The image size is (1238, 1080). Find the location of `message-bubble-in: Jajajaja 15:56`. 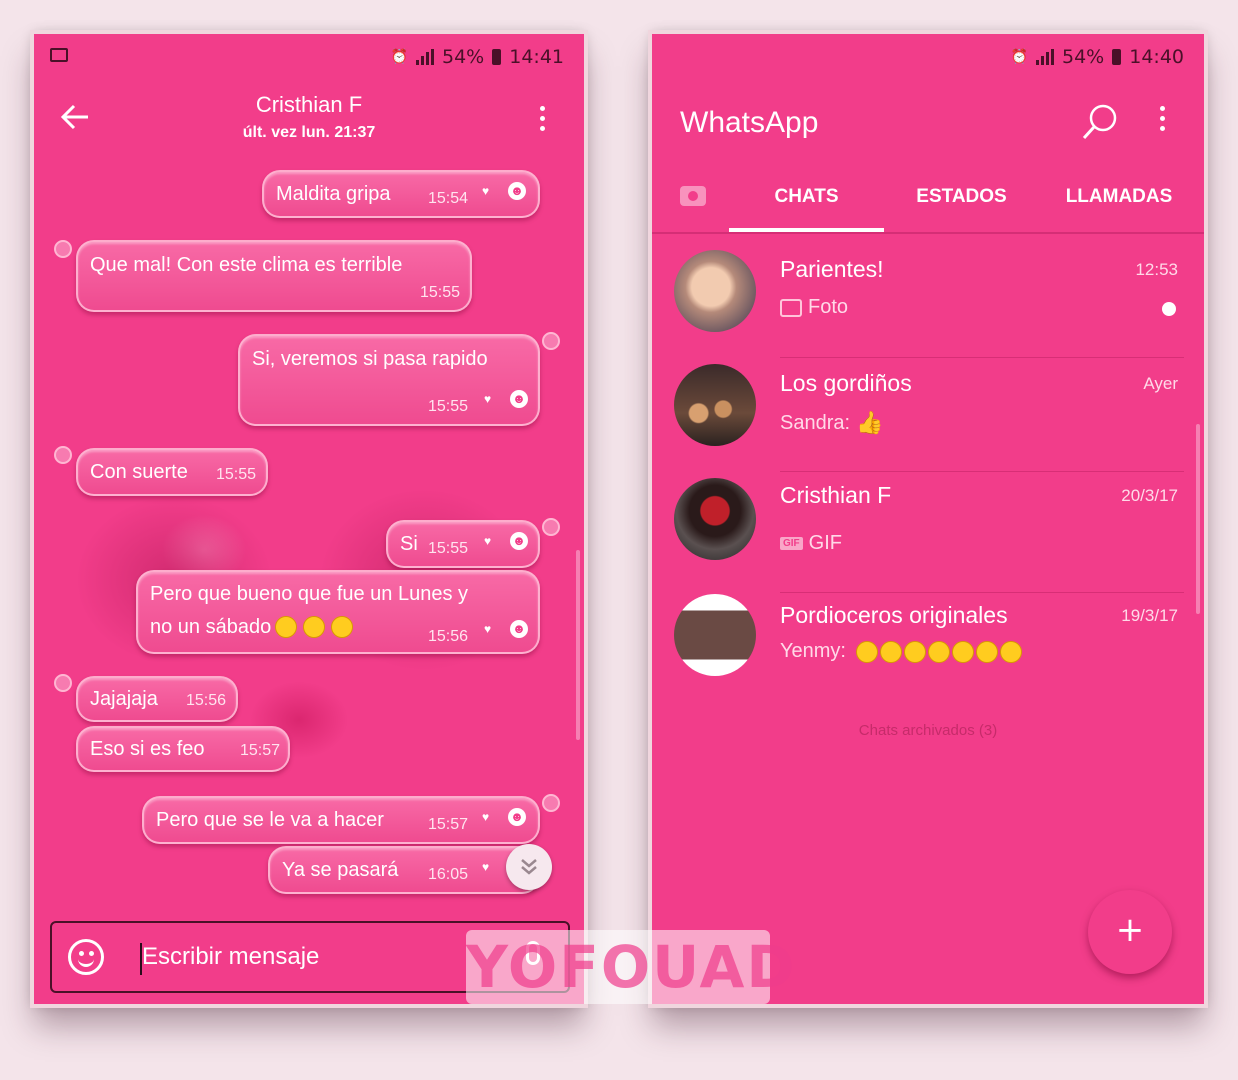

message-bubble-in: Jajajaja 15:56 is located at coordinates (157, 699).